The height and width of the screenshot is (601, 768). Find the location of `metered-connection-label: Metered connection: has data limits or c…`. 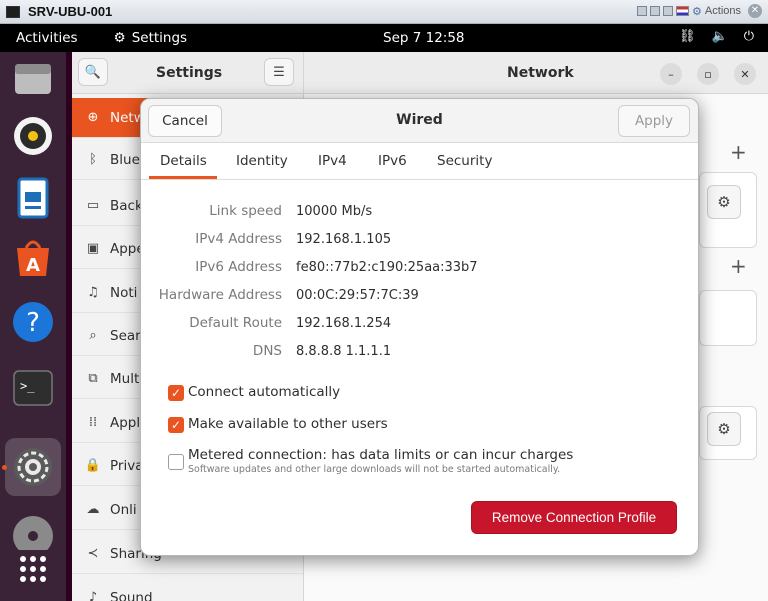

metered-connection-label: Metered connection: has data limits or c… is located at coordinates (380, 455).